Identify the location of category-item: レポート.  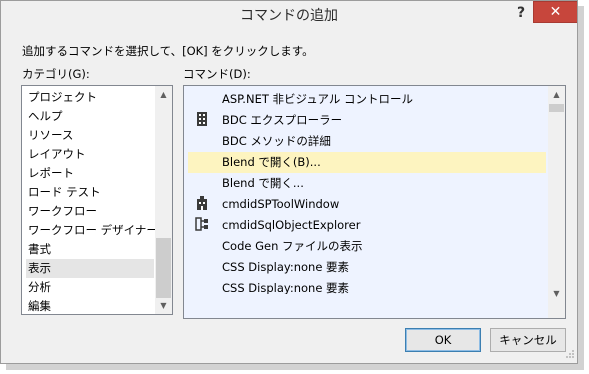
(90, 173).